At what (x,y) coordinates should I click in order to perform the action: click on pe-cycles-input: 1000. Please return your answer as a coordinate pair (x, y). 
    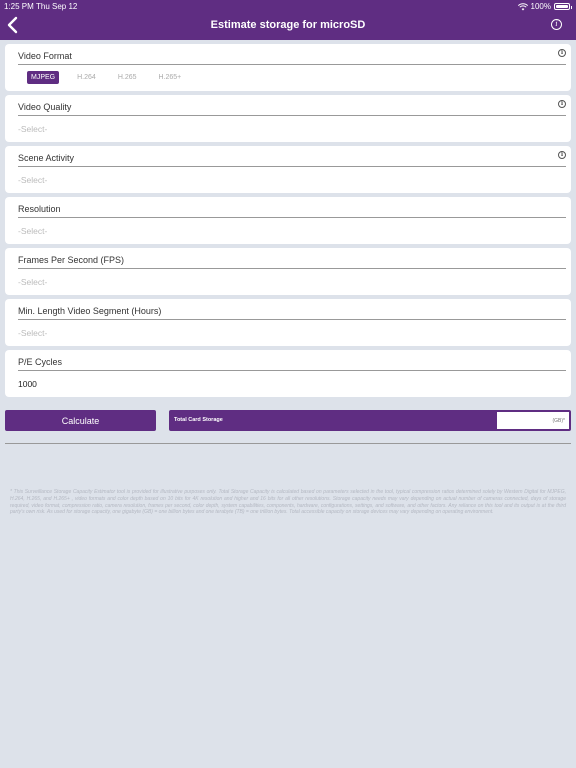
    Looking at the image, I should click on (27, 384).